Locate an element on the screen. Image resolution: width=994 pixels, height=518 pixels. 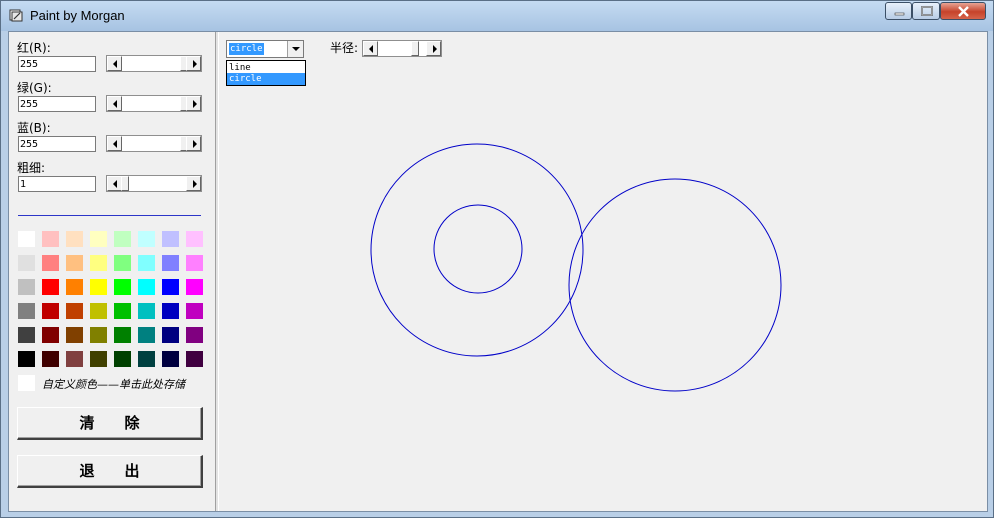
chevron-down-icon is located at coordinates (296, 49).